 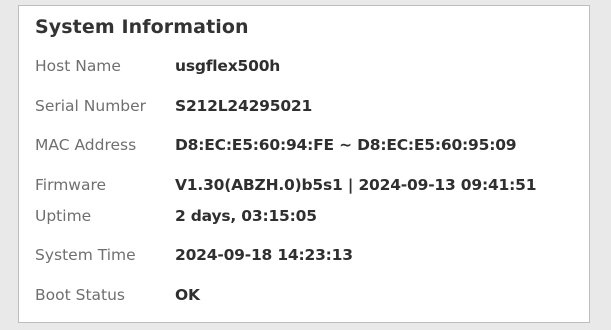 I want to click on info-row-boot-status: Boot Status OK, so click(x=117, y=295).